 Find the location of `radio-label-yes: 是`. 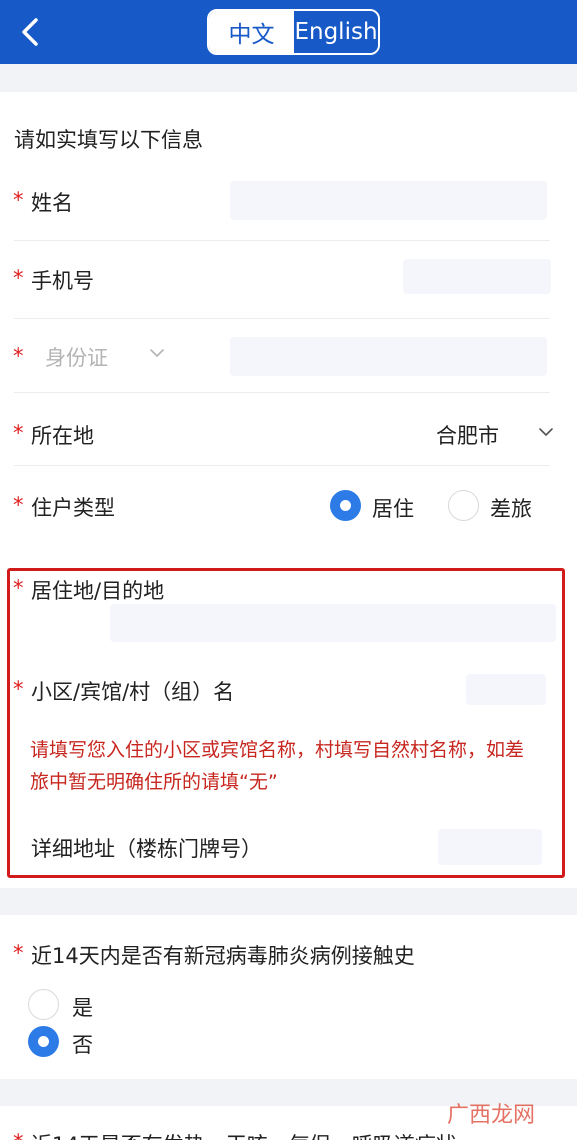

radio-label-yes: 是 is located at coordinates (82, 1008).